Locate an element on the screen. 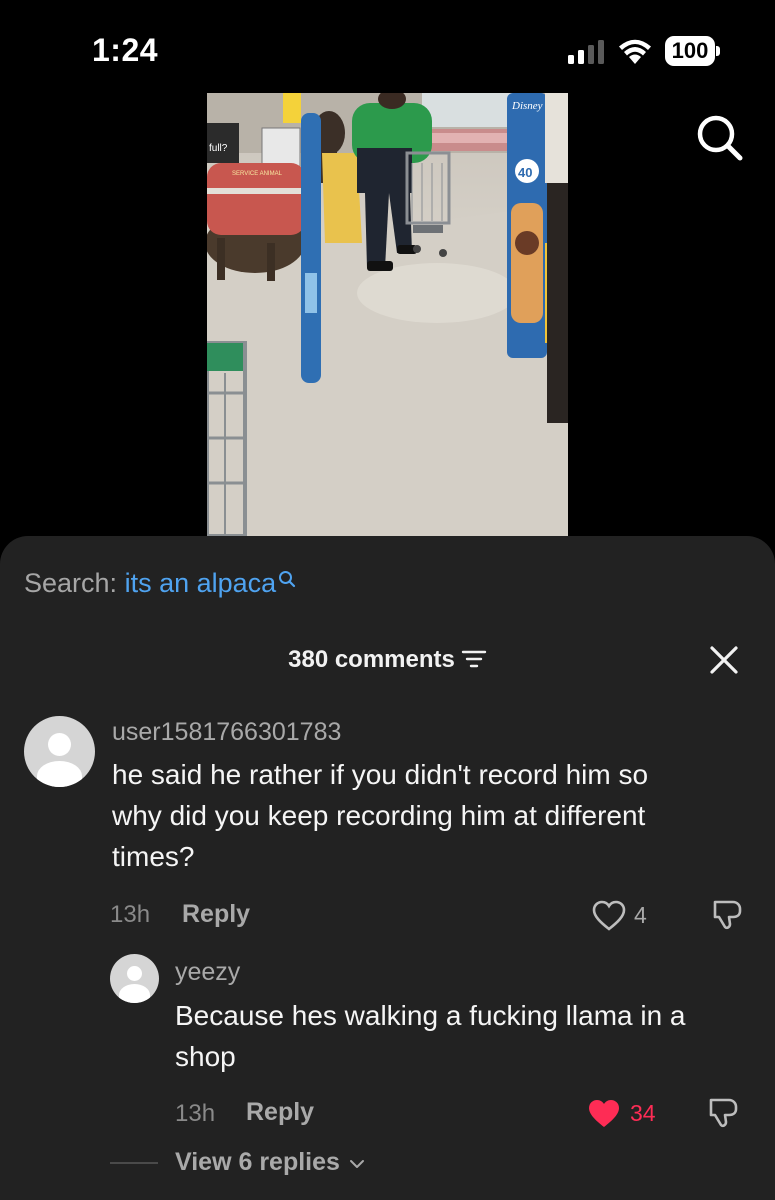 Image resolution: width=775 pixels, height=1200 pixels. status-time: 1:24 is located at coordinates (125, 50).